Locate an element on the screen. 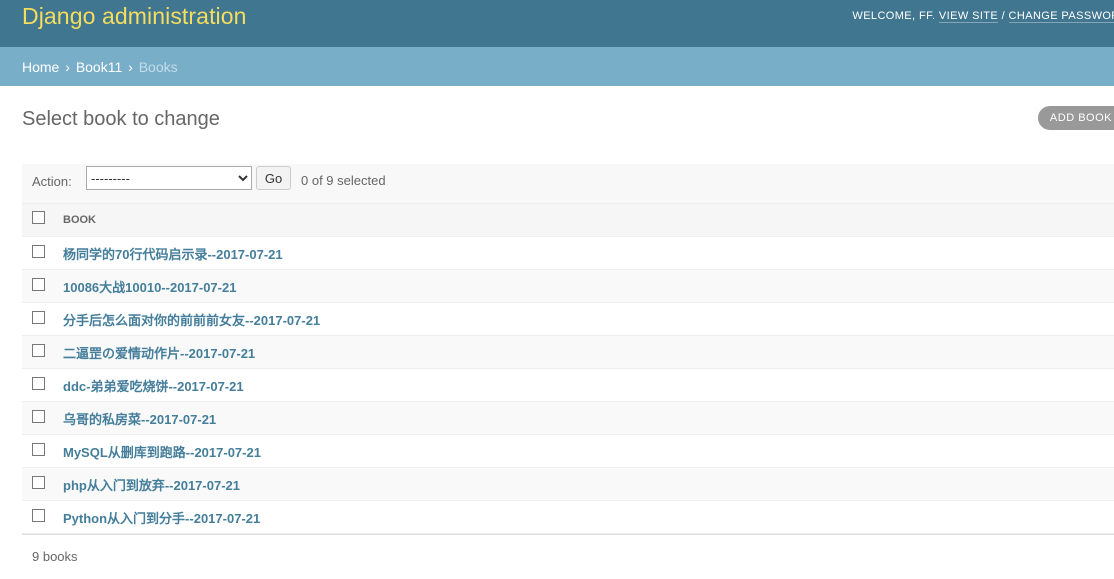 This screenshot has width=1114, height=579. site-branding: Django administration is located at coordinates (134, 16).